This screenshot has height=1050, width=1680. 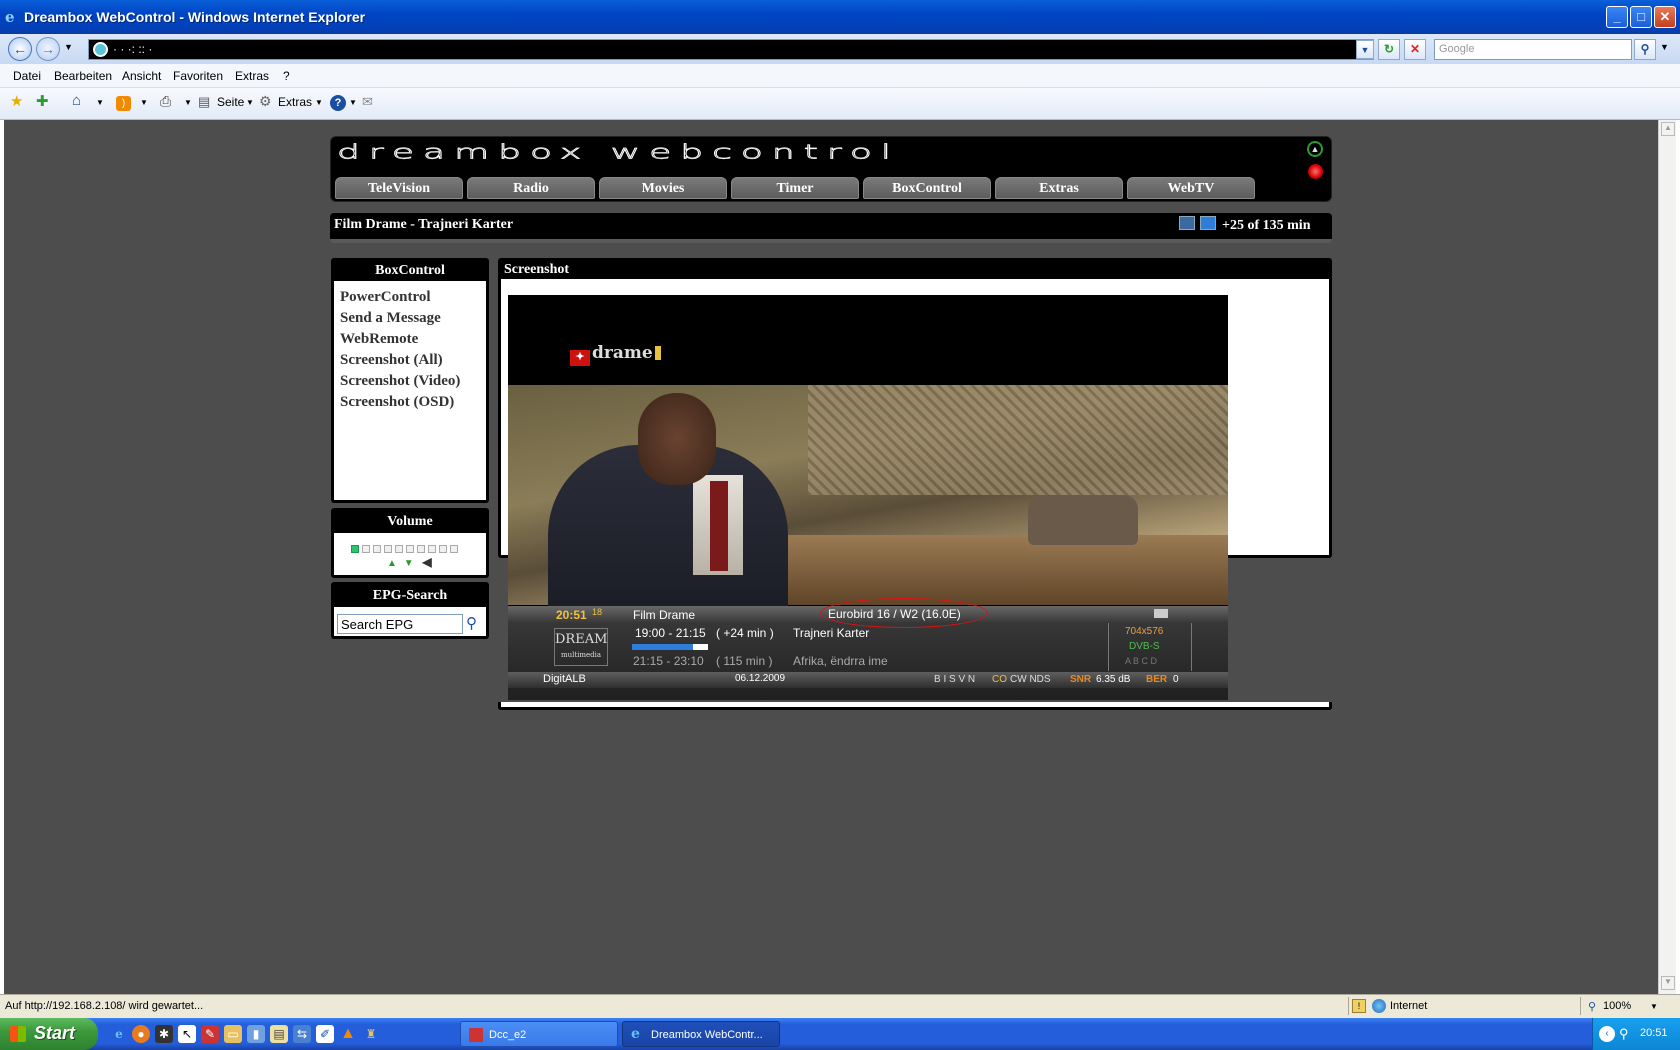 What do you see at coordinates (1408, 1006) in the screenshot?
I see `security-zone: Internet` at bounding box center [1408, 1006].